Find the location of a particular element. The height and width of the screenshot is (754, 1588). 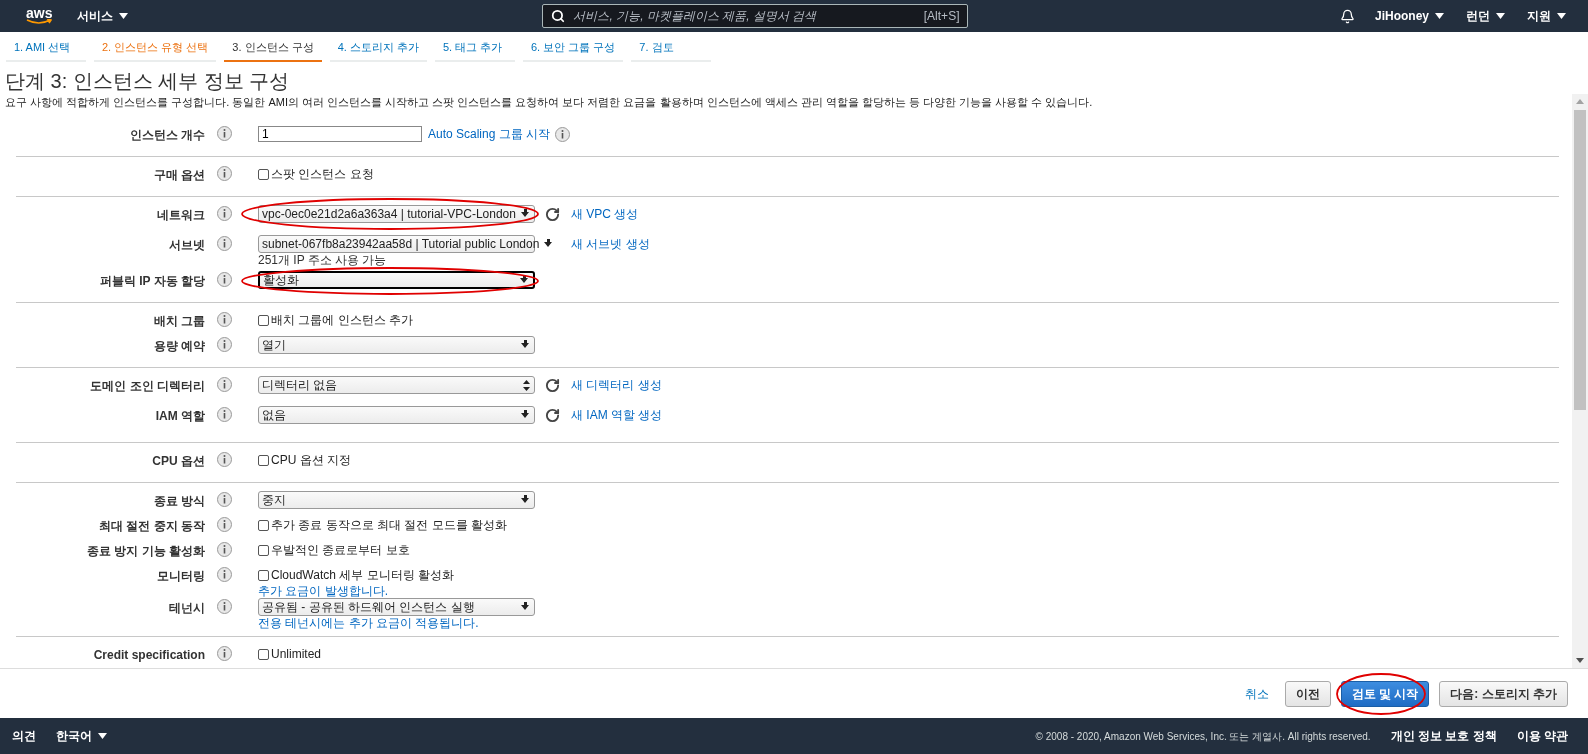

step-tab: 7. 검토 is located at coordinates (671, 48).